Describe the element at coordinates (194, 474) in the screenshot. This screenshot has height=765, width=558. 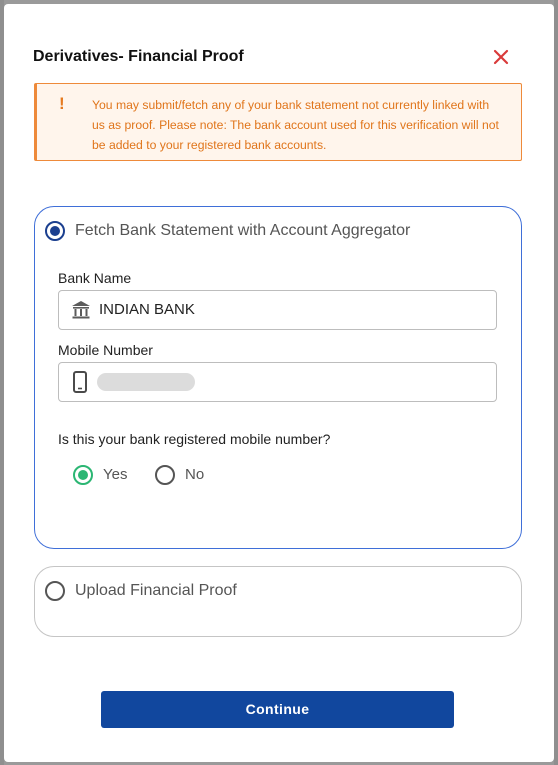
I see `no-label: No` at that location.